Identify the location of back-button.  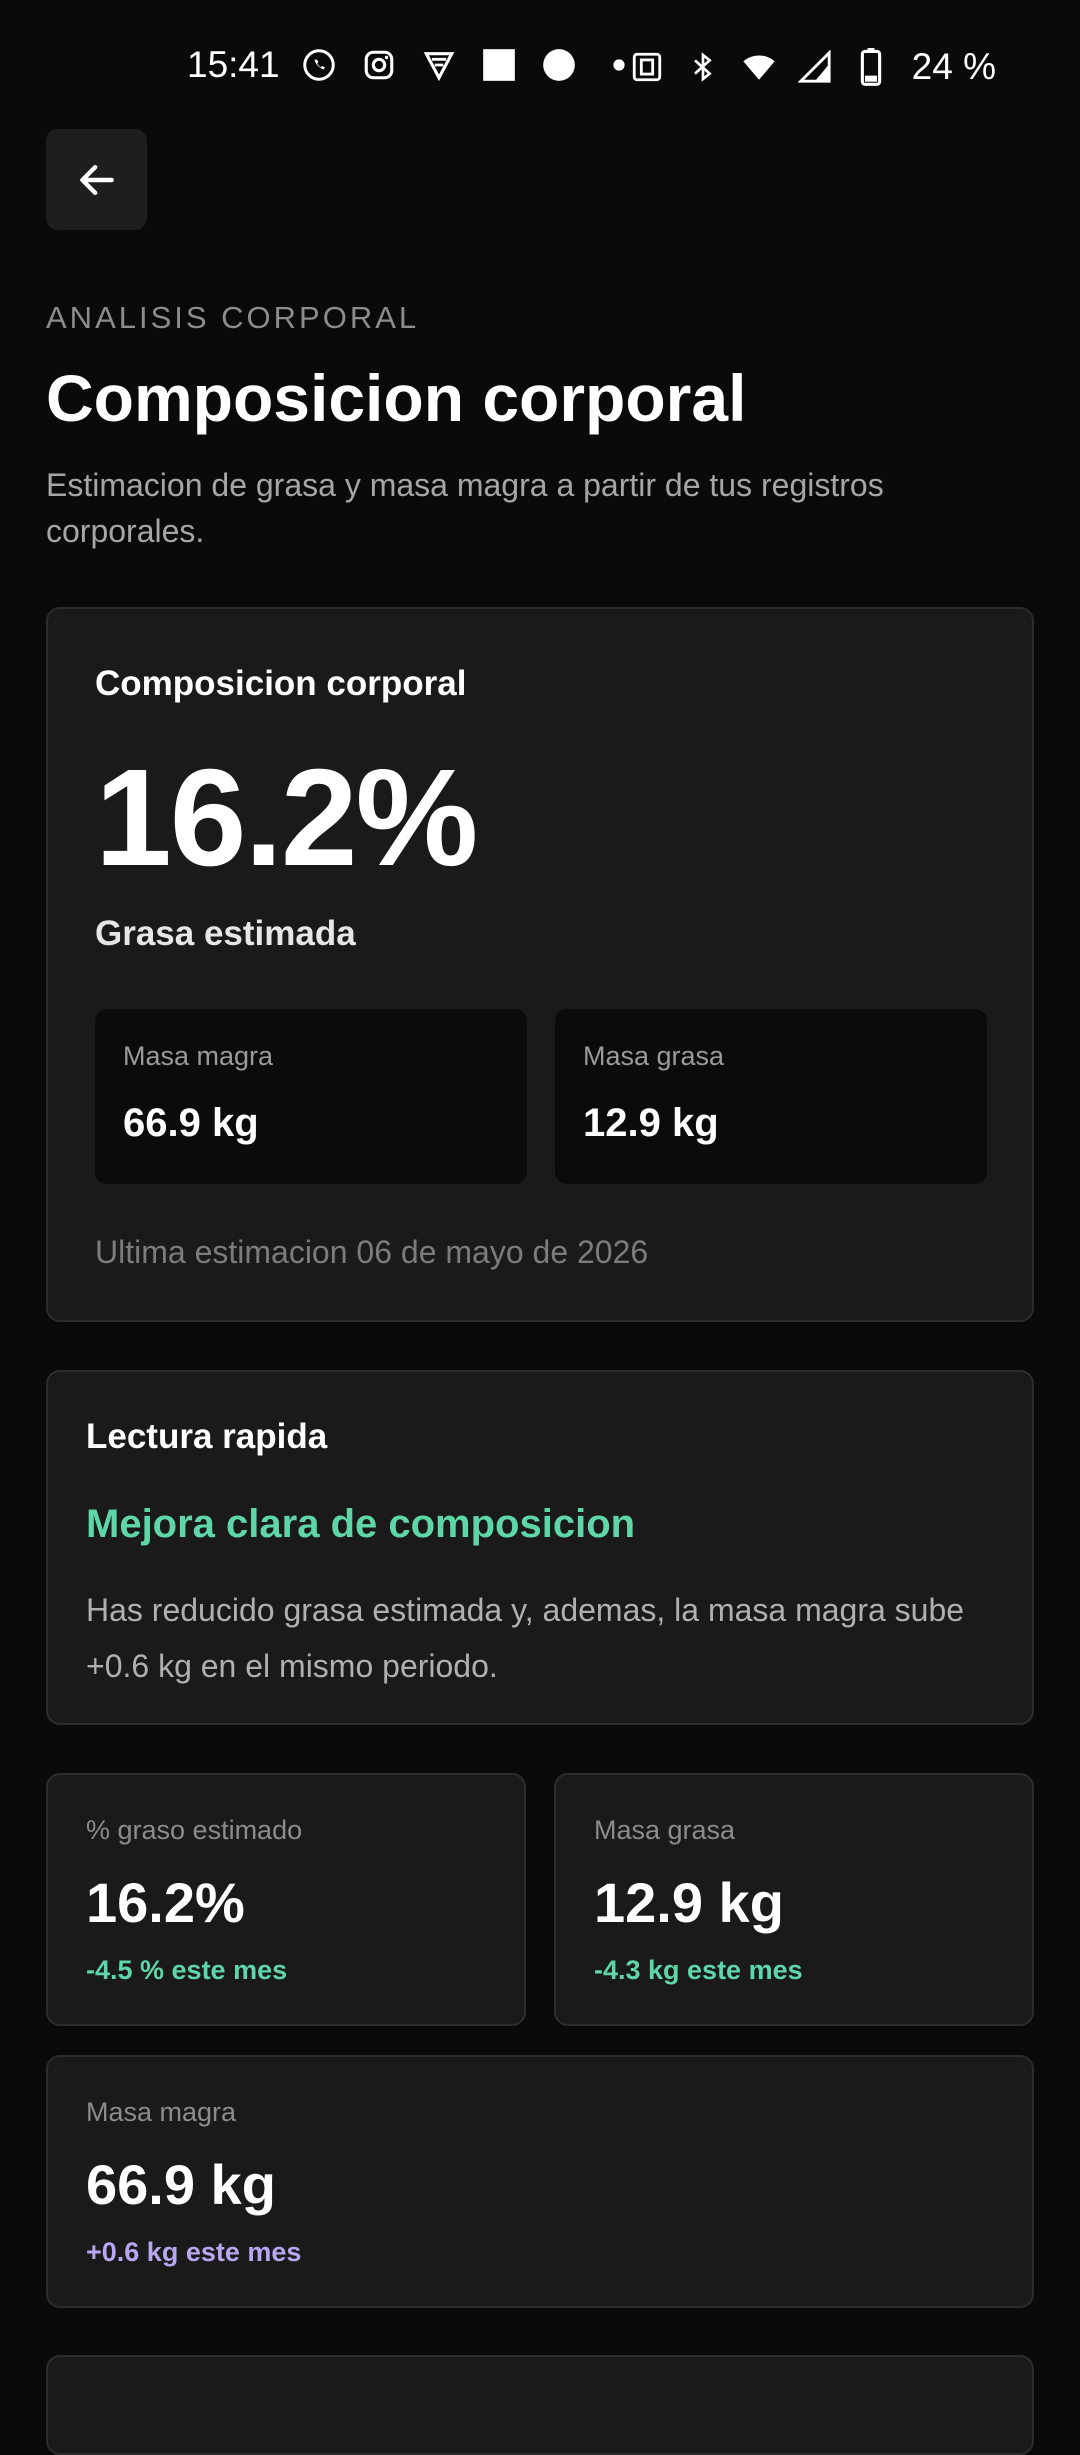
(96, 179).